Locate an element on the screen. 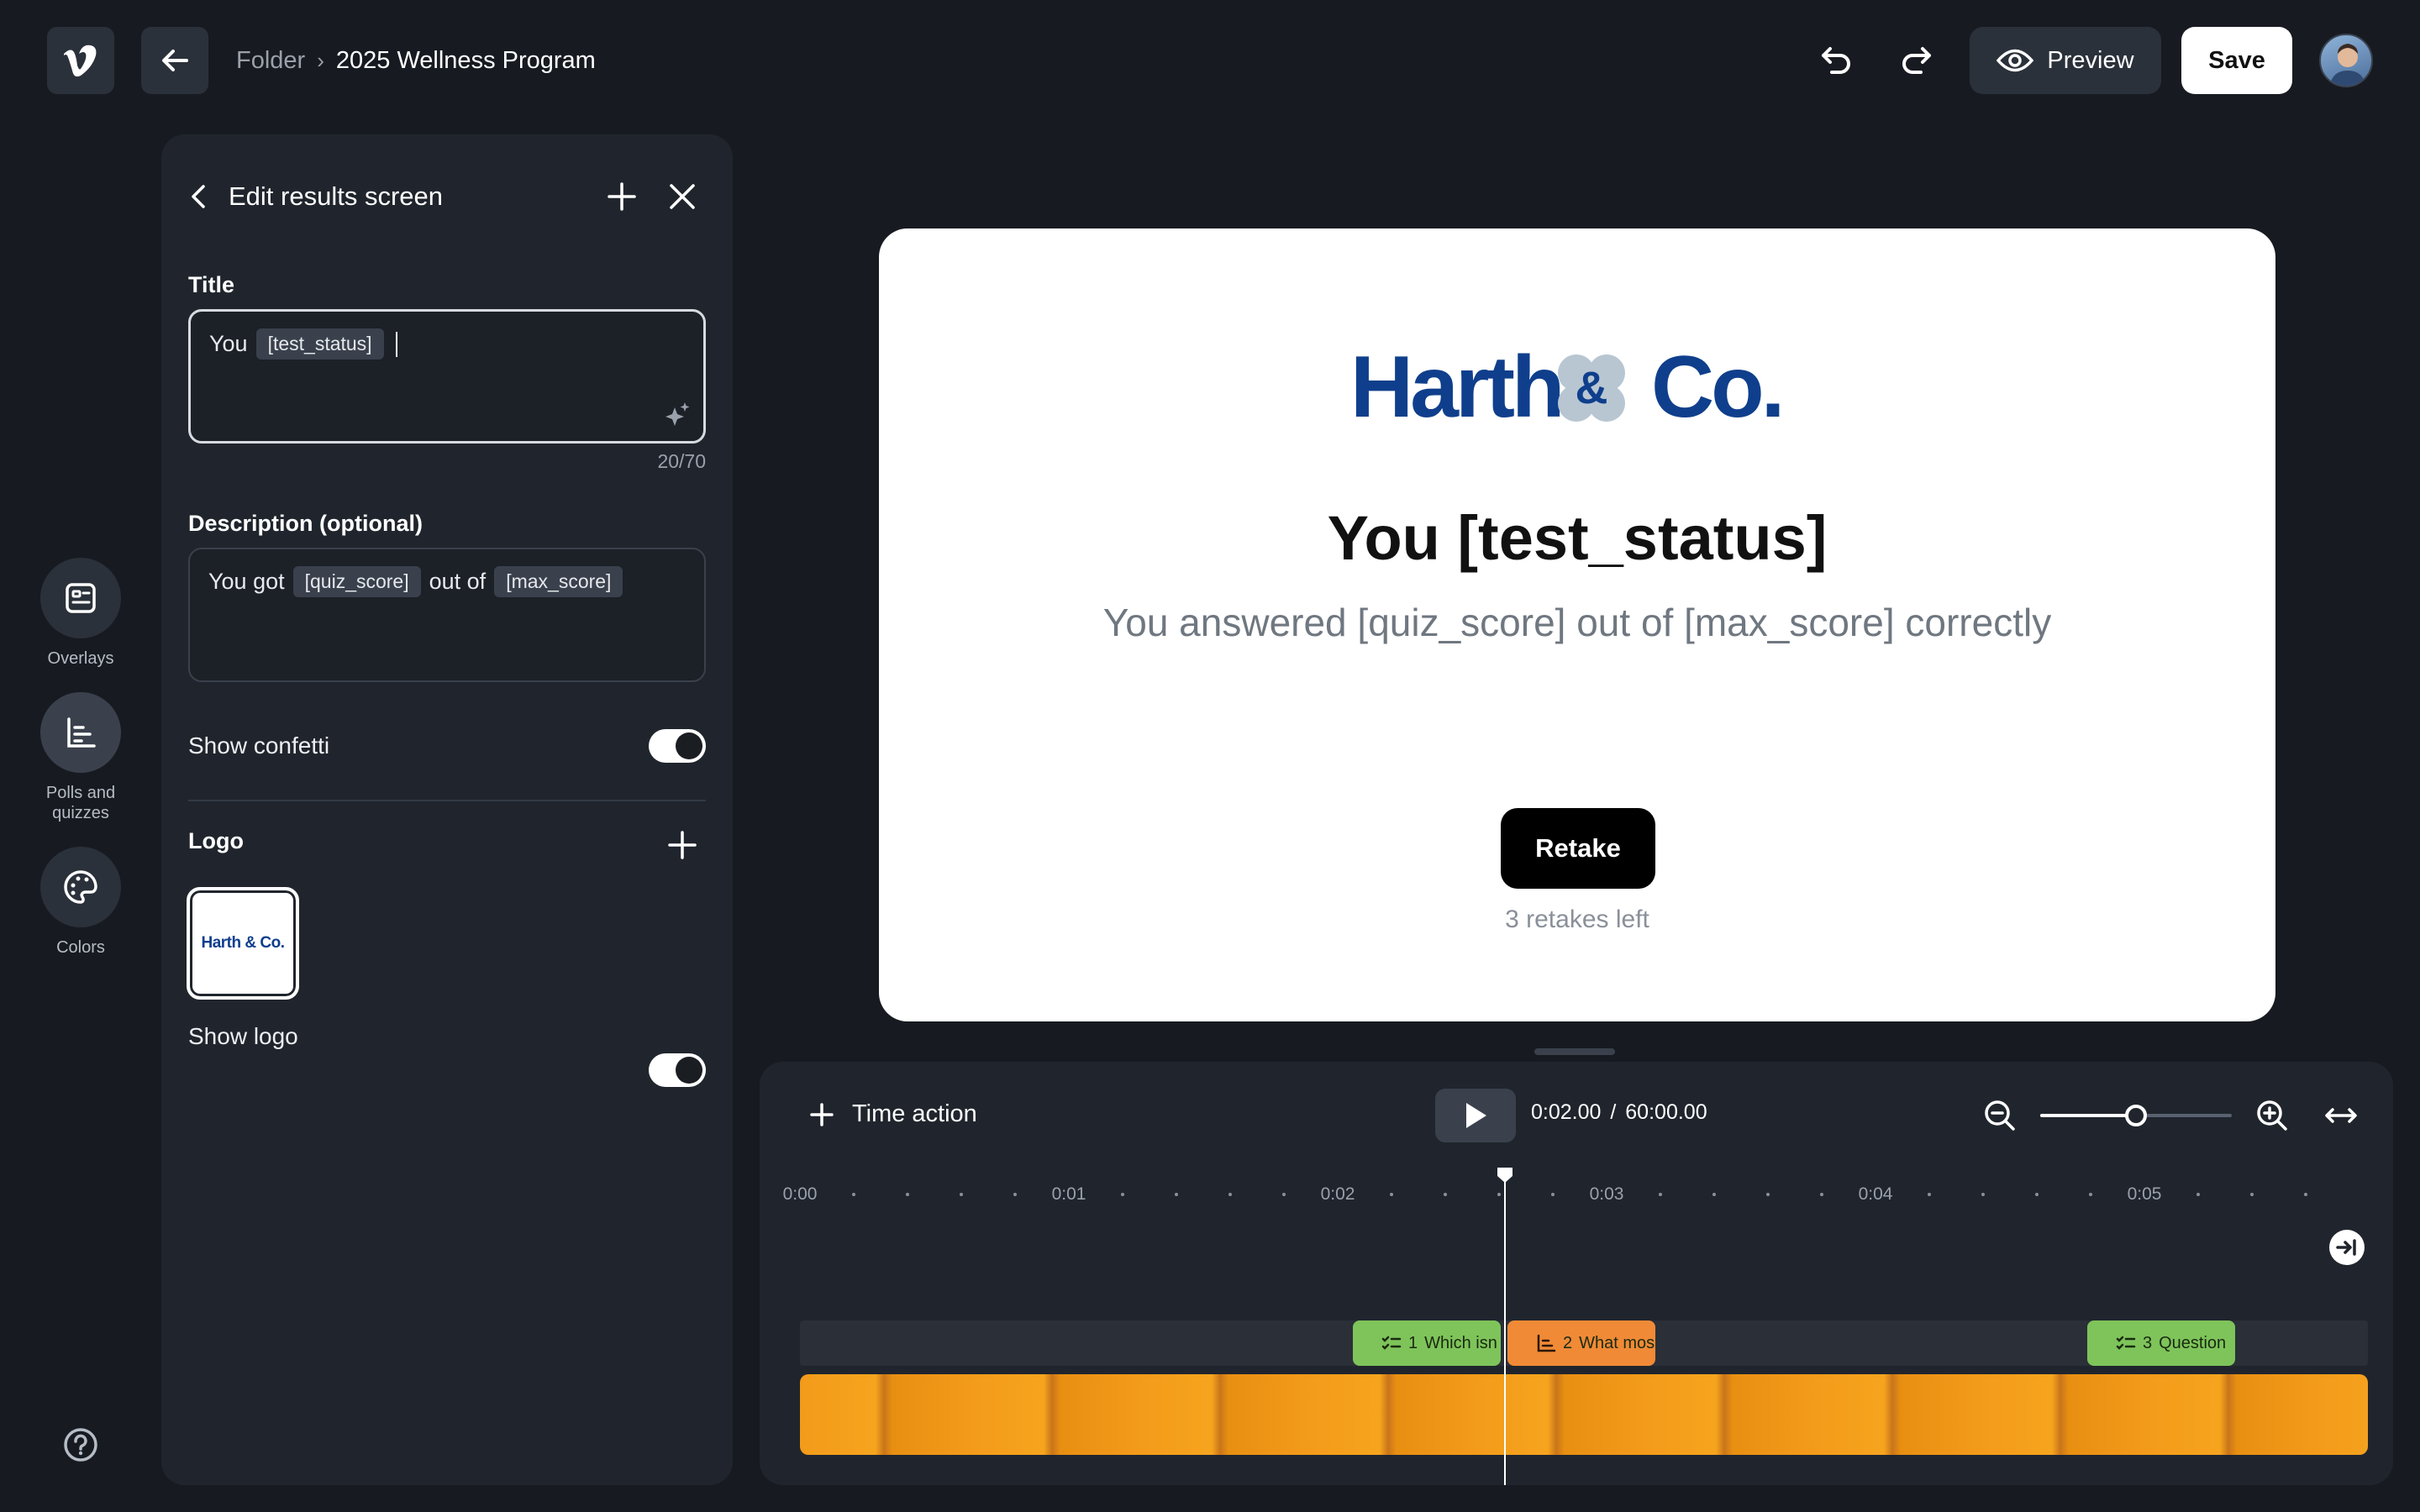  marker-label: What mos is located at coordinates (1617, 1342).